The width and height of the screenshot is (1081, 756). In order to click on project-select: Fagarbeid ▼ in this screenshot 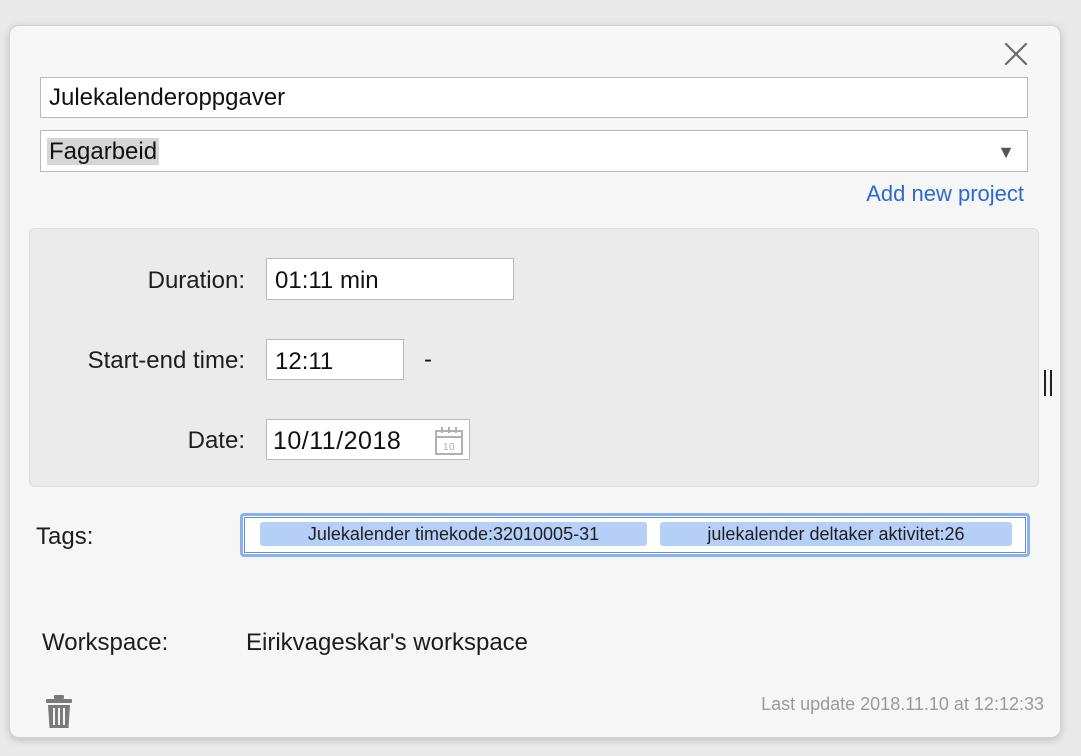, I will do `click(534, 151)`.